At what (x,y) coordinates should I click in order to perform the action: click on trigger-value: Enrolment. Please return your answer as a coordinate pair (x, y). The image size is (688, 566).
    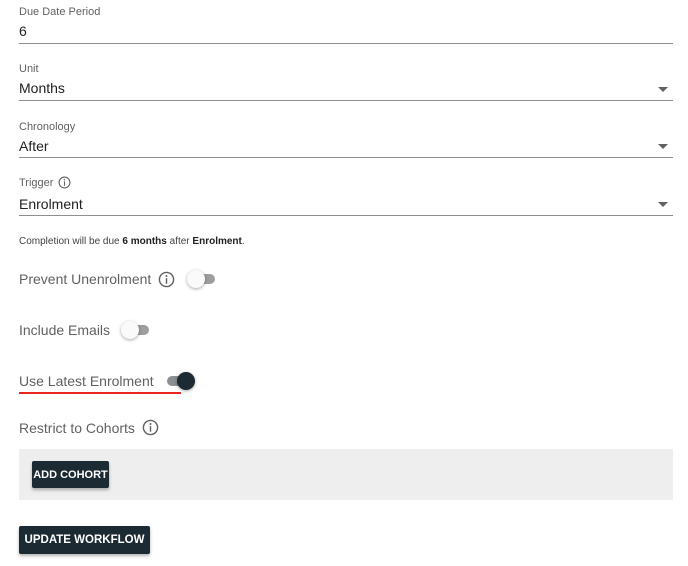
    Looking at the image, I should click on (51, 204).